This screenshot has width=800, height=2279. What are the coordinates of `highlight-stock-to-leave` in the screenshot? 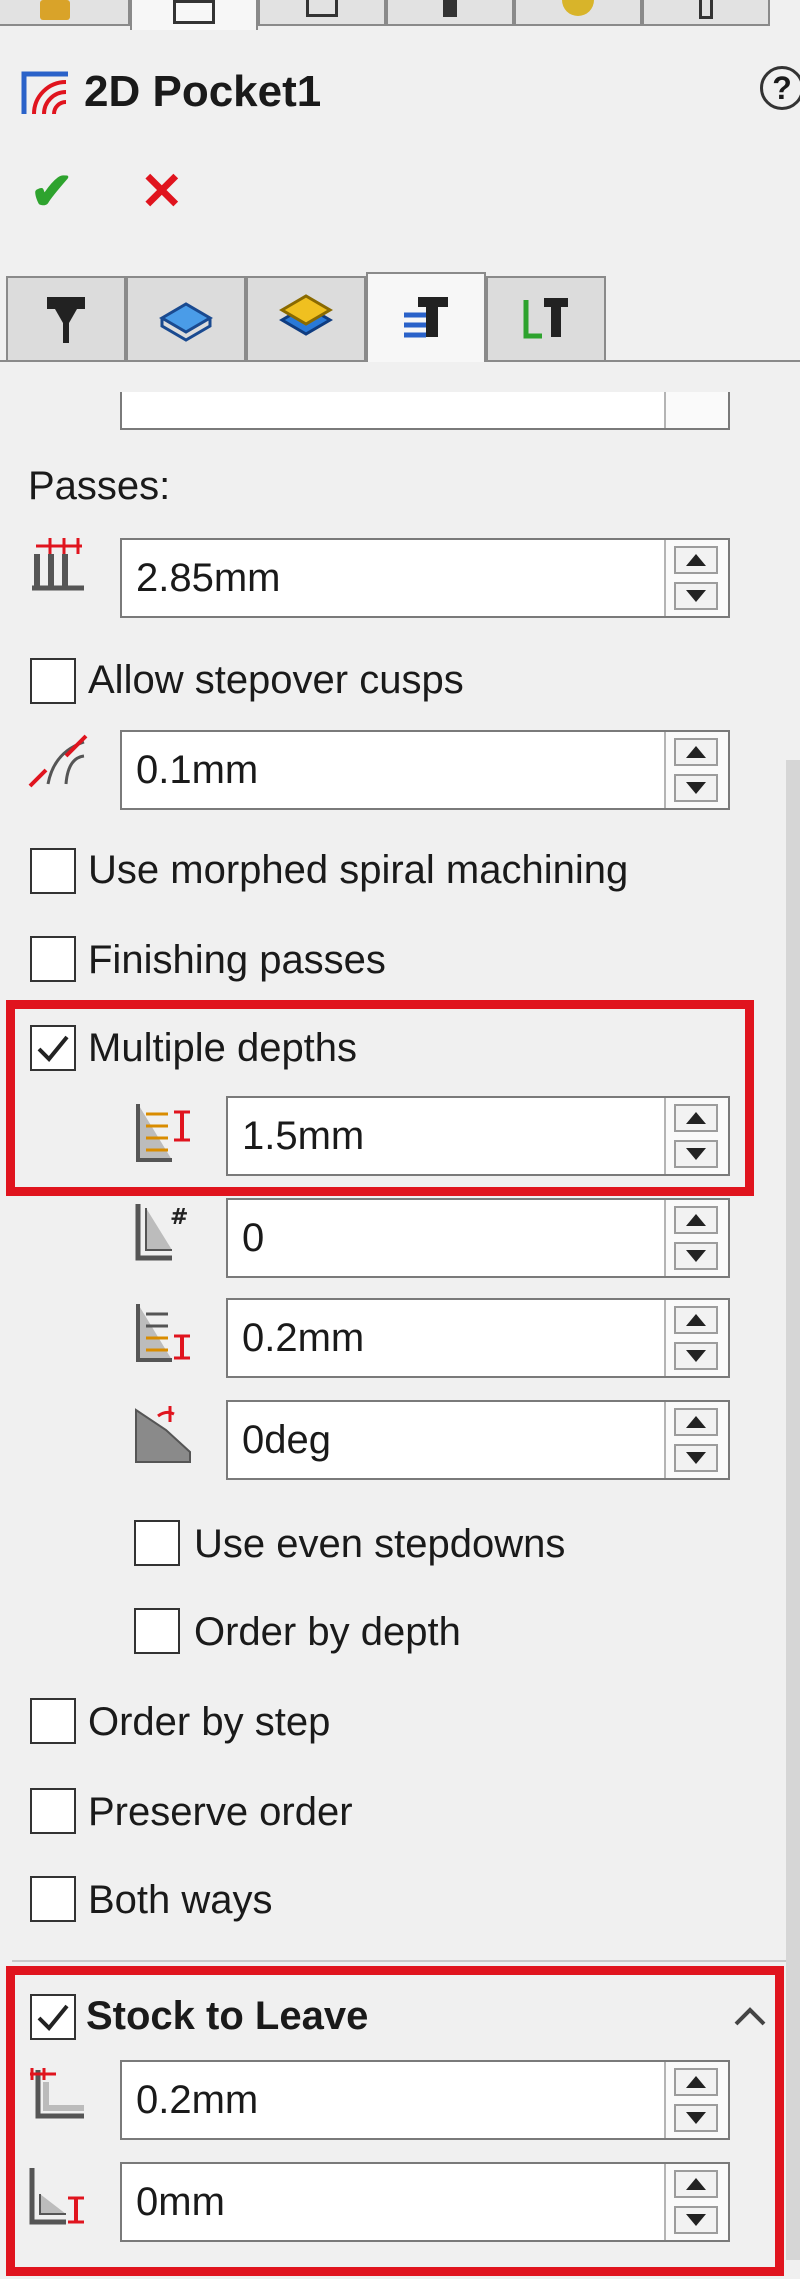 It's located at (395, 2121).